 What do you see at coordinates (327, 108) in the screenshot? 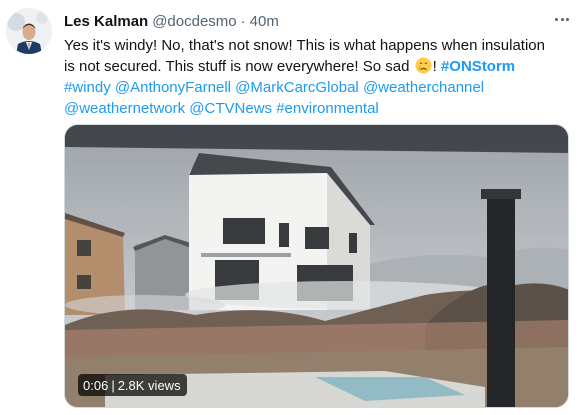
I see `hashtag-environmental: #environmental` at bounding box center [327, 108].